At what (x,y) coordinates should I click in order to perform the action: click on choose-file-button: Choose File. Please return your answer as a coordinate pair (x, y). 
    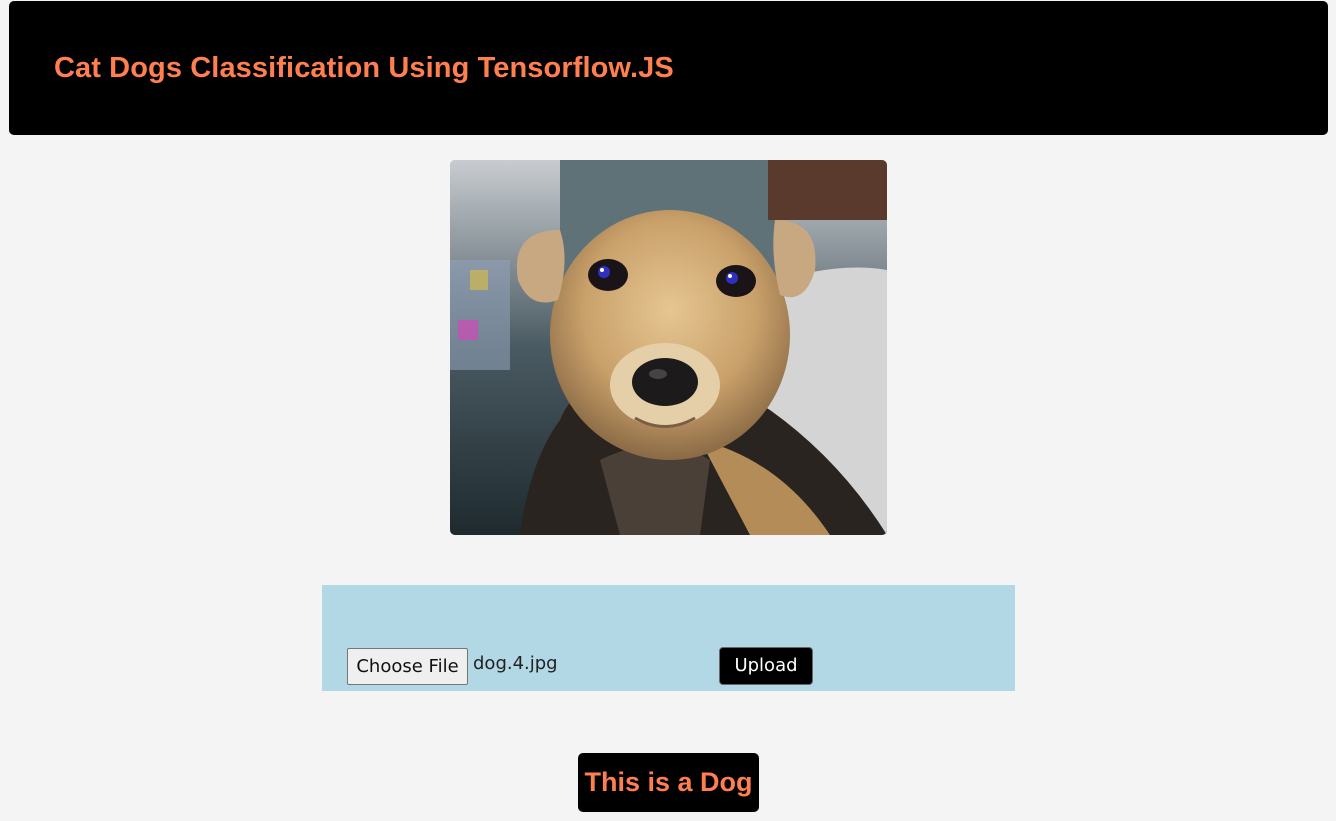
    Looking at the image, I should click on (407, 666).